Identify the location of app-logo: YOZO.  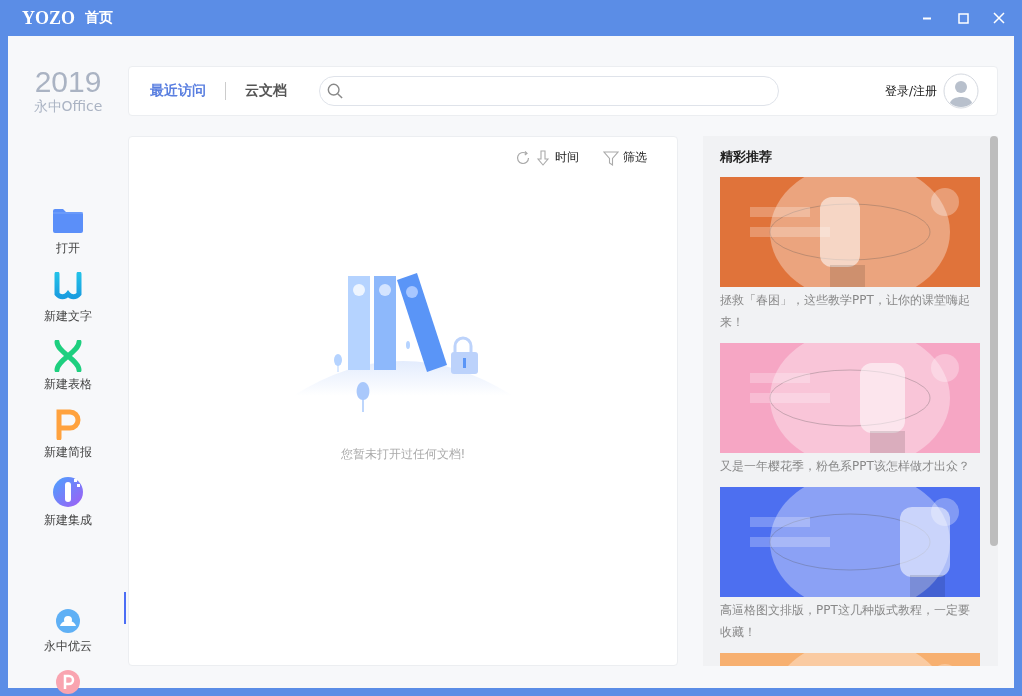
(48, 18).